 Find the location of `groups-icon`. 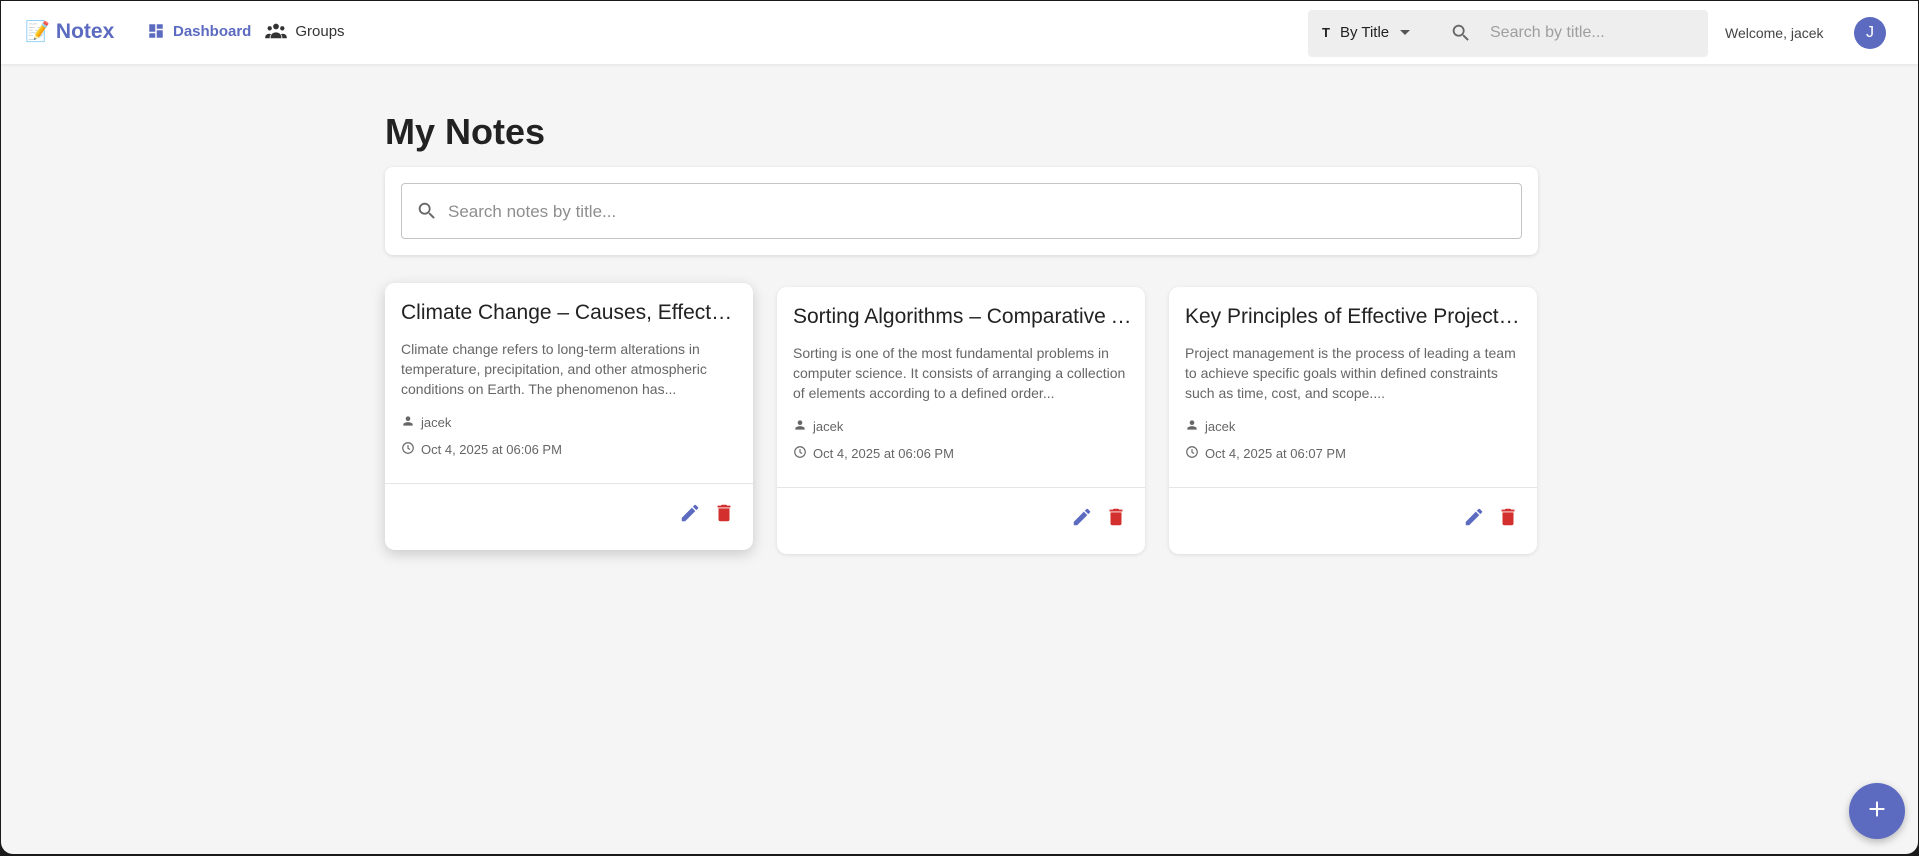

groups-icon is located at coordinates (276, 31).